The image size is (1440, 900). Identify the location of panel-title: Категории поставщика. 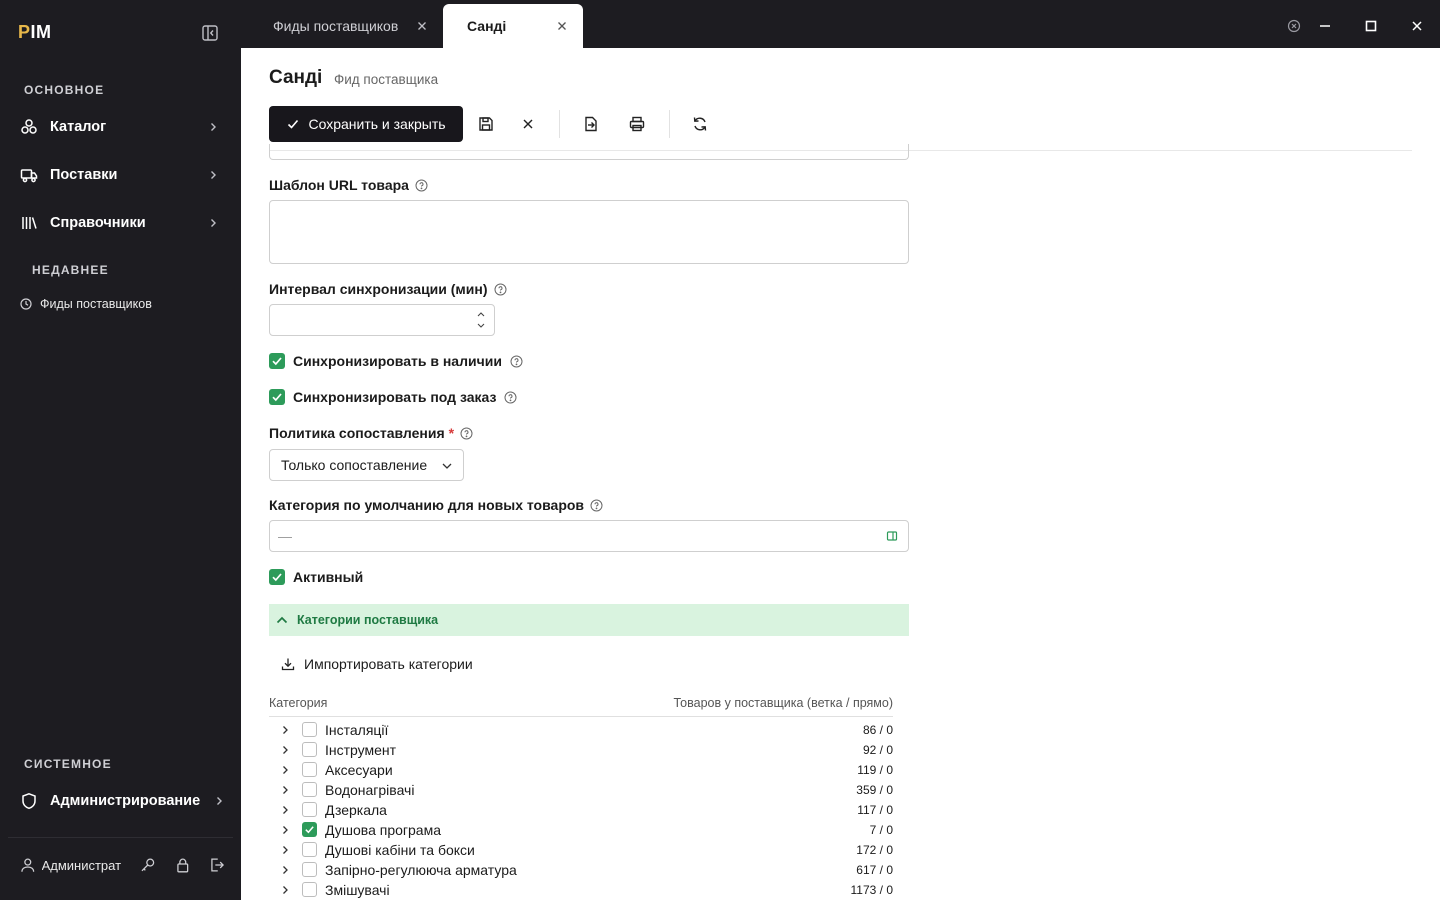
(368, 620).